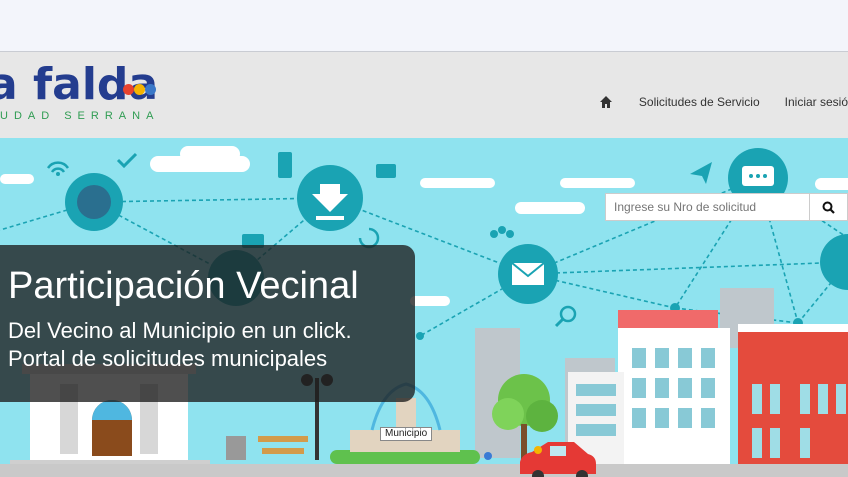  What do you see at coordinates (128, 89) in the screenshot?
I see `logo-dot-red` at bounding box center [128, 89].